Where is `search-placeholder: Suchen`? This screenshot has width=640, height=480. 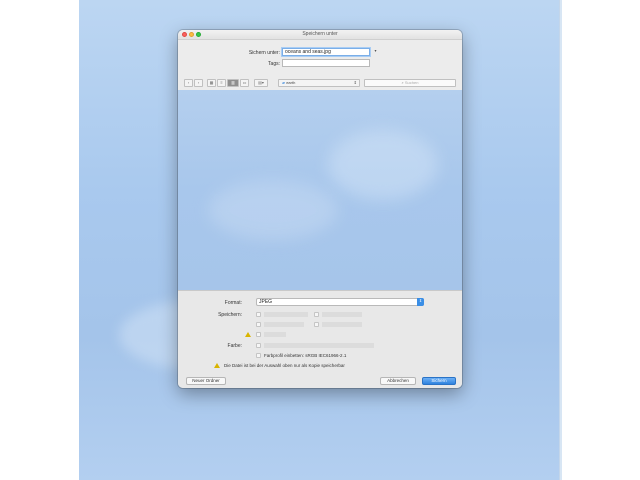
search-placeholder: Suchen is located at coordinates (411, 82).